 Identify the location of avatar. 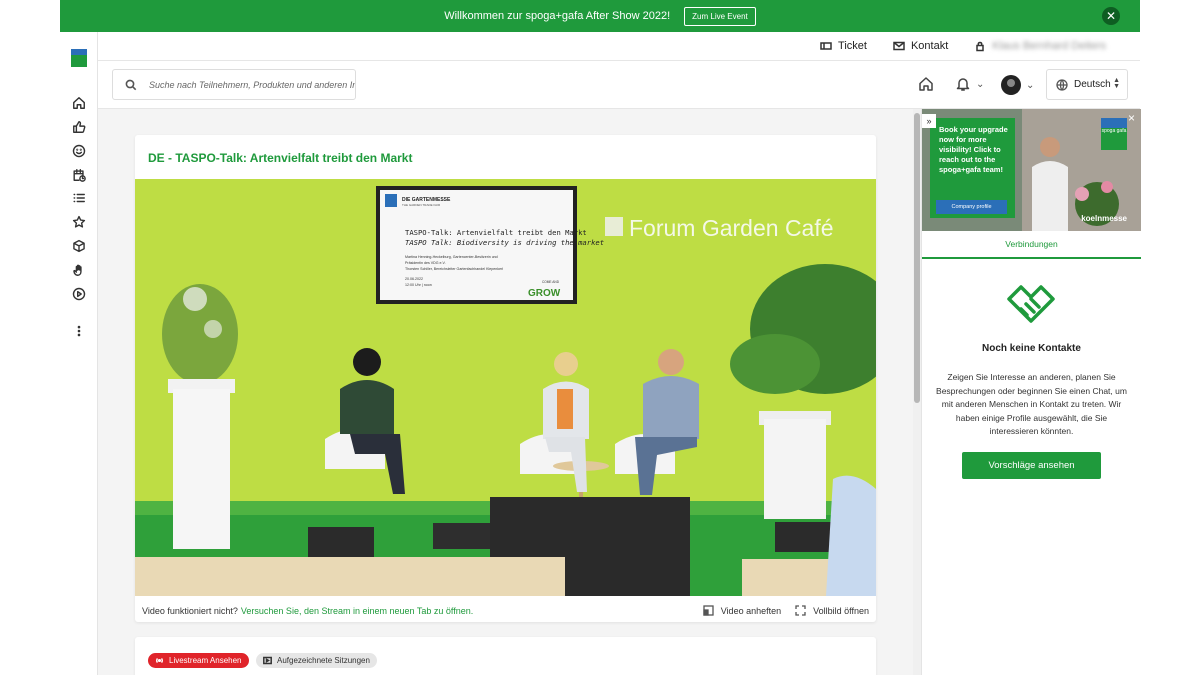
(1011, 85).